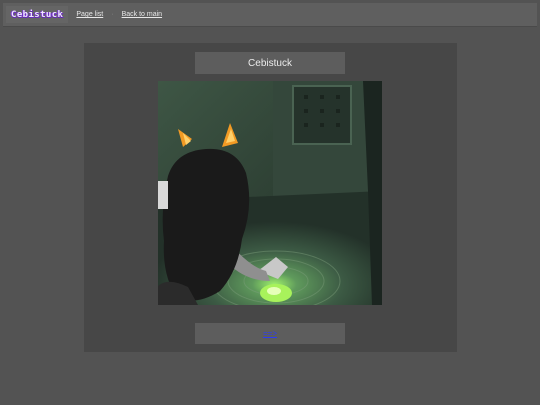 The image size is (540, 405). Describe the element at coordinates (89, 14) in the screenshot. I see `page-list-link: Page list` at that location.